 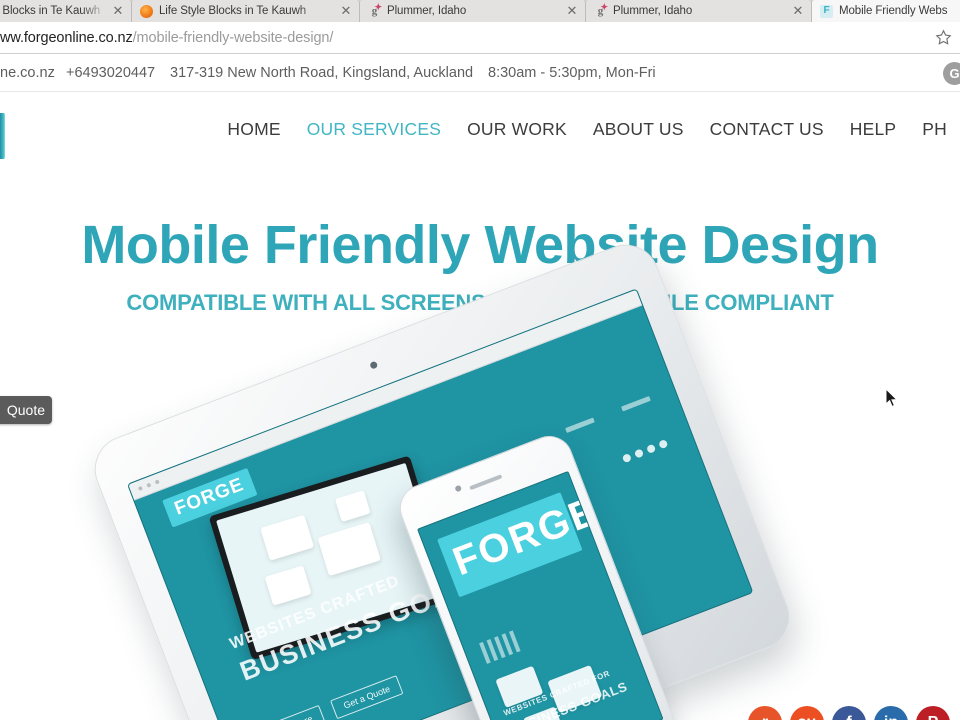 What do you see at coordinates (66, 37) in the screenshot?
I see `url-host: ww.forgeonline.co.nz` at bounding box center [66, 37].